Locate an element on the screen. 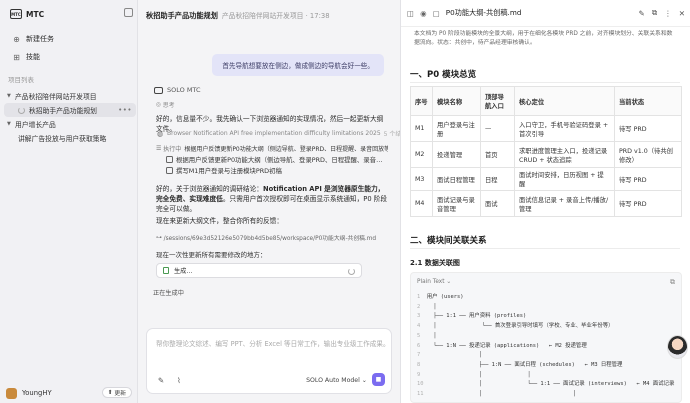 This screenshot has height=403, width=690. table-cell: M4 is located at coordinates (421, 203).